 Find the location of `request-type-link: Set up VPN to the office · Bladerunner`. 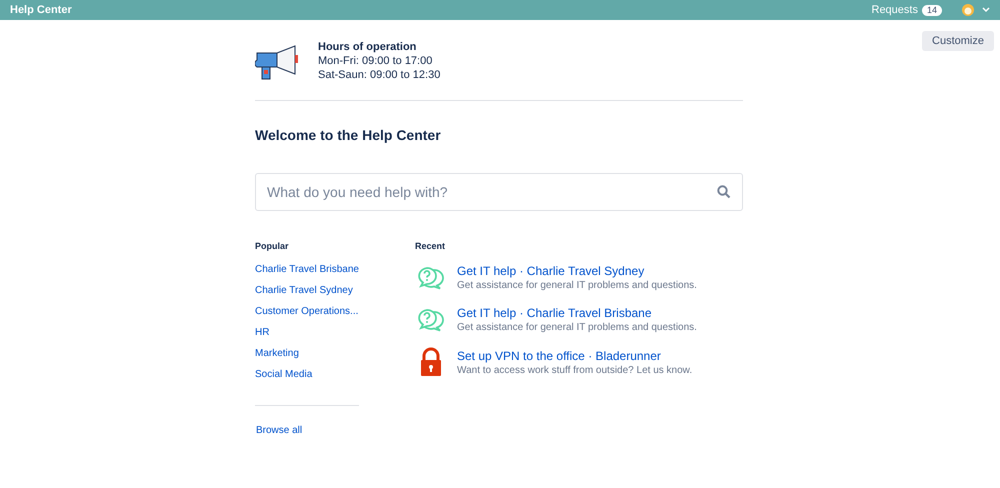

request-type-link: Set up VPN to the office · Bladerunner is located at coordinates (574, 356).